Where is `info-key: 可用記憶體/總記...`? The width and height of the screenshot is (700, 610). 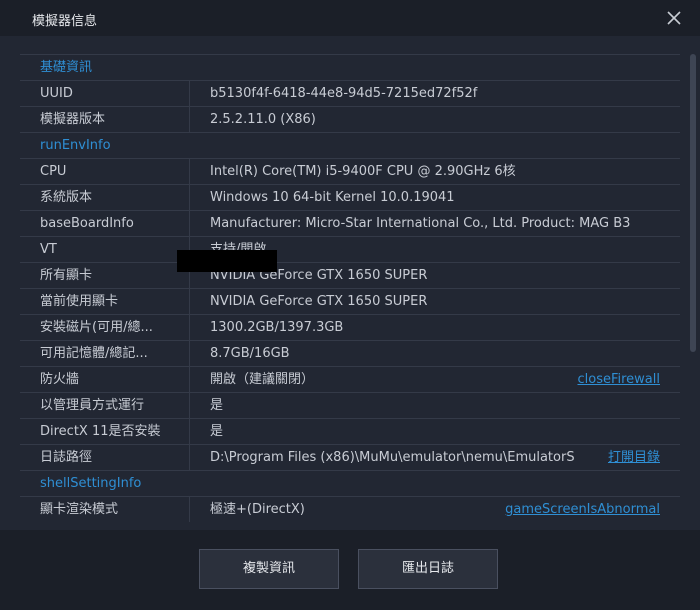
info-key: 可用記憶體/總記... is located at coordinates (105, 353).